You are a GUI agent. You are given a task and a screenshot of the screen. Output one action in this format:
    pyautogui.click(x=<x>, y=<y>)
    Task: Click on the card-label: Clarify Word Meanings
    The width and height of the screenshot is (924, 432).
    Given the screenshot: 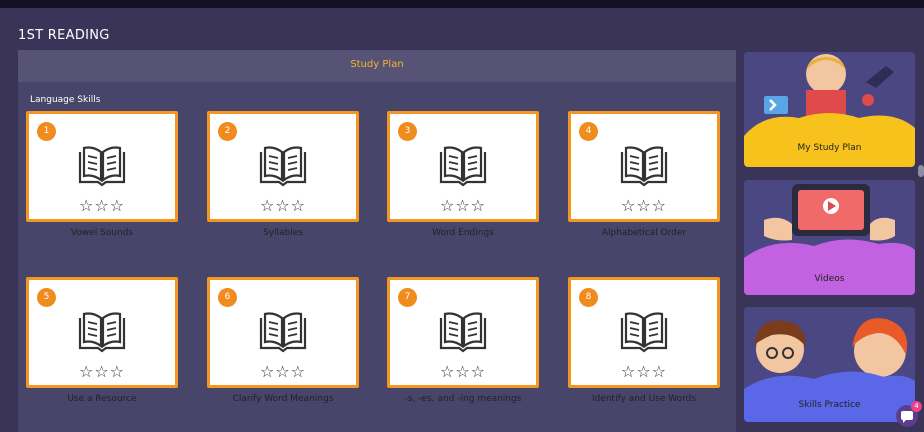 What is the action you would take?
    pyautogui.click(x=283, y=399)
    